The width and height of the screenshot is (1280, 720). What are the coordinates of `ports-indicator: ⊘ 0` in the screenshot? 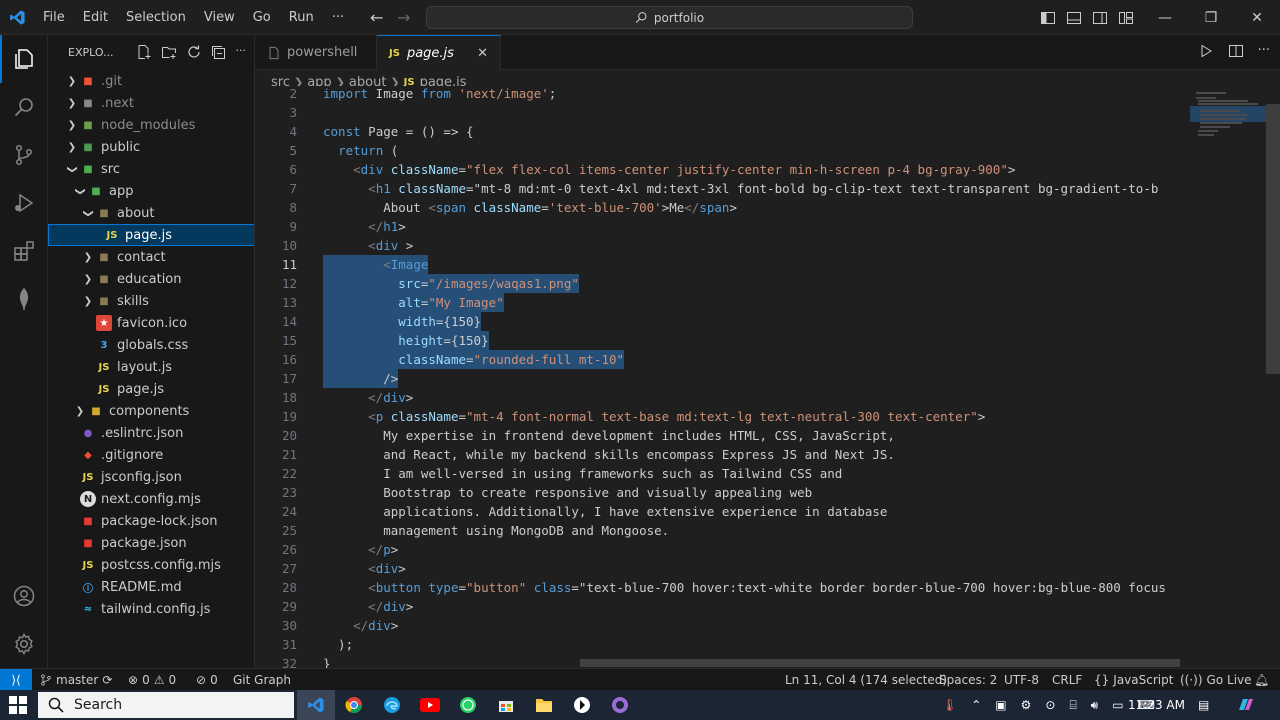 It's located at (207, 680).